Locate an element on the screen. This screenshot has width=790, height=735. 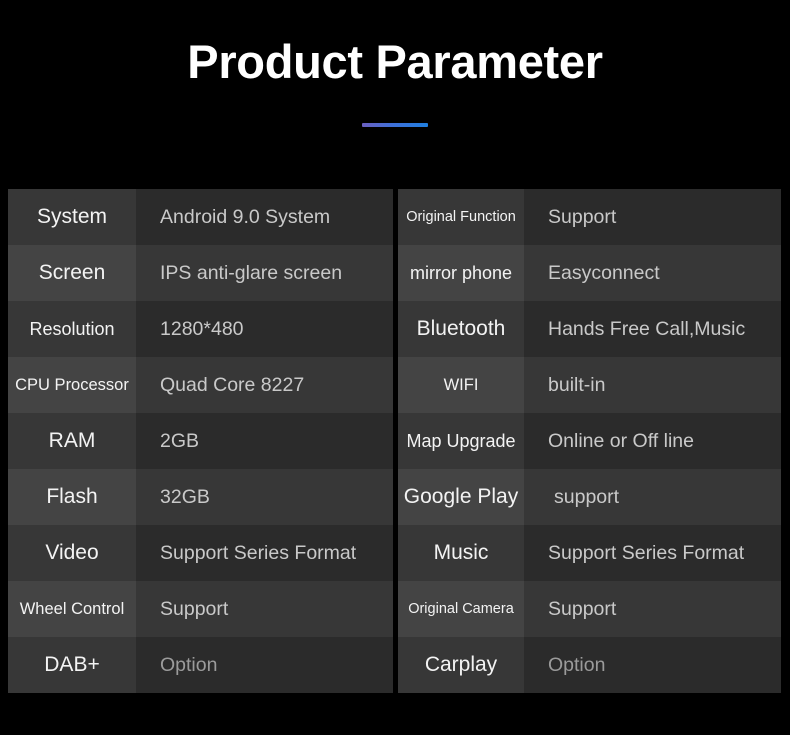
table-row: Flash 32GB is located at coordinates (200, 497).